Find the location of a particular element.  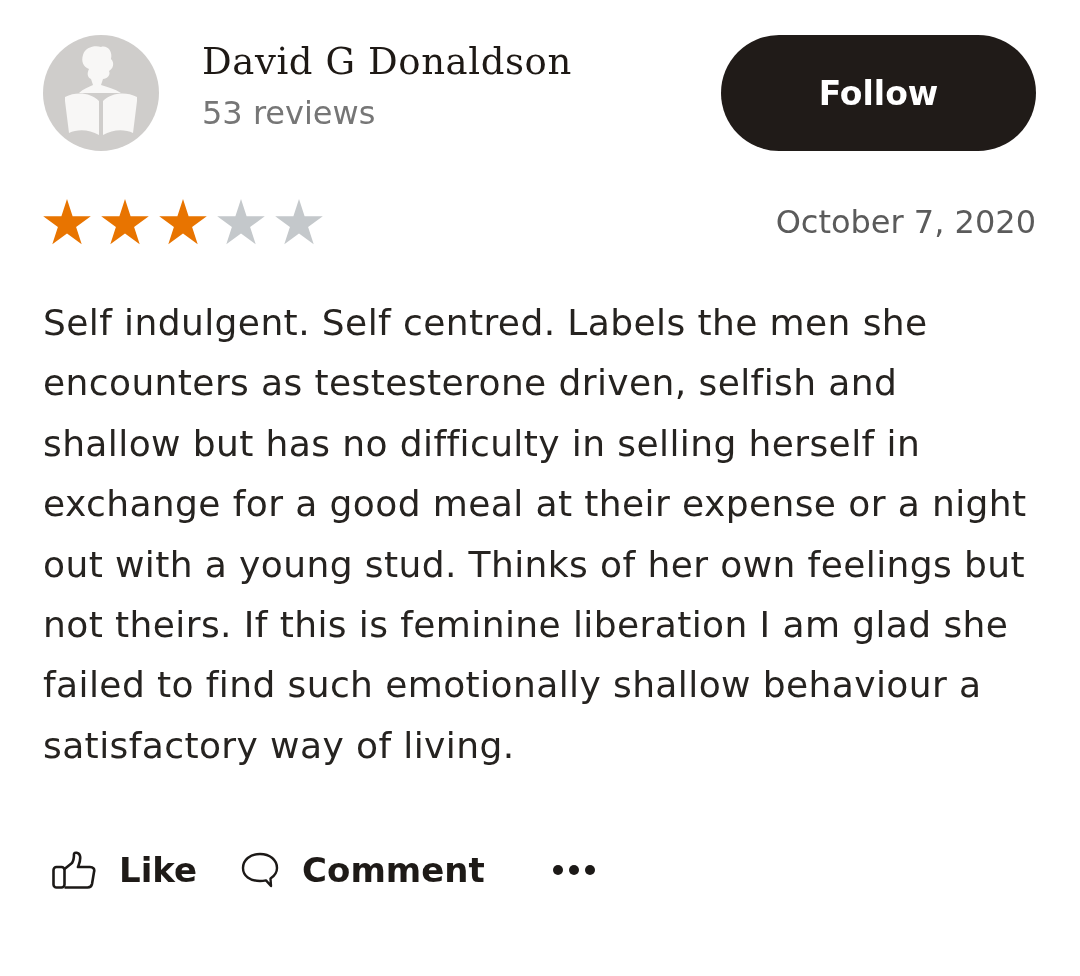

more-icon is located at coordinates (573, 870).